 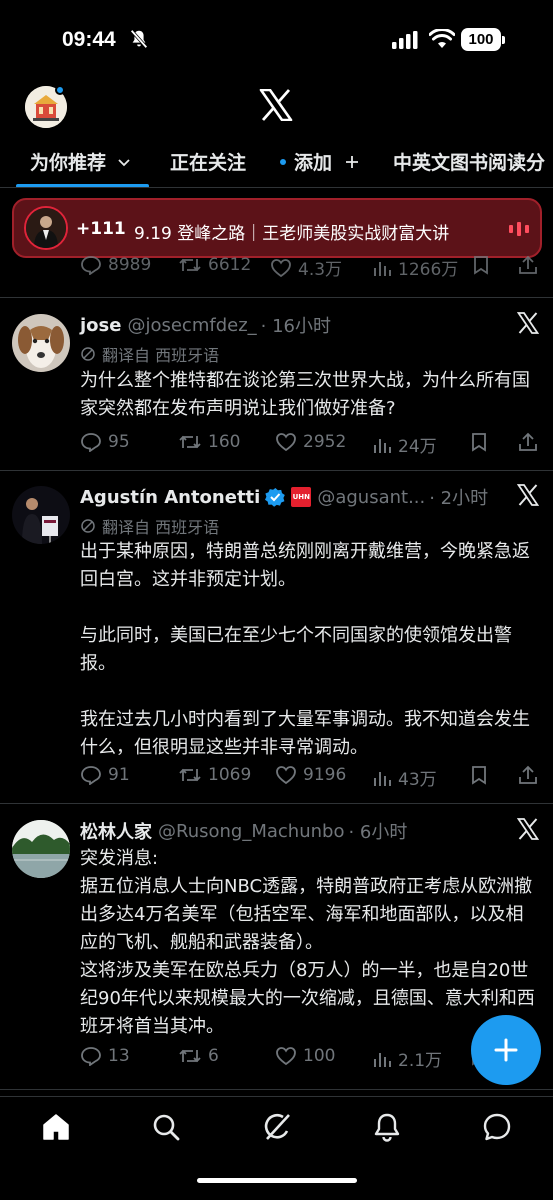 I want to click on blue-dot, so click(x=283, y=161).